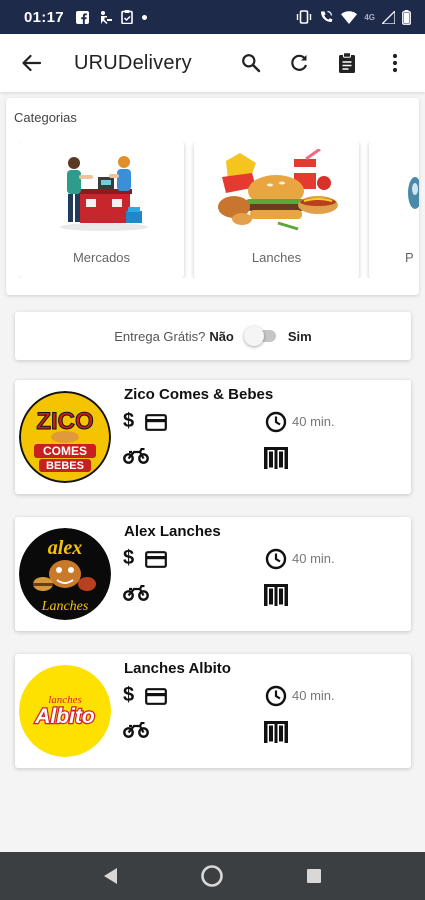  I want to click on free-delivery-yes-label: Sim, so click(299, 336).